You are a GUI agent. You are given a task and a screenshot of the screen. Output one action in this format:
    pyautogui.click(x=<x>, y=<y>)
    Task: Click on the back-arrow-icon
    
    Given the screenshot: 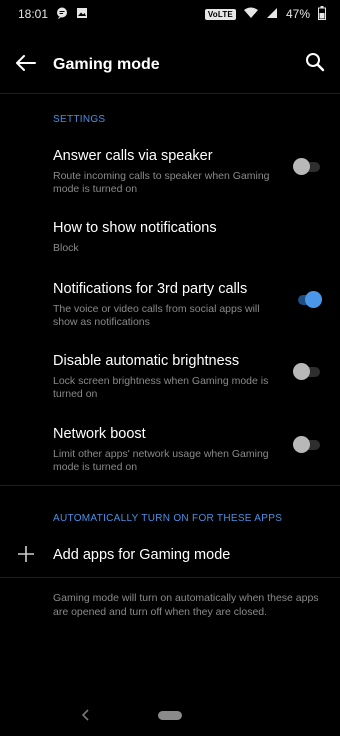 What is the action you would take?
    pyautogui.click(x=26, y=65)
    